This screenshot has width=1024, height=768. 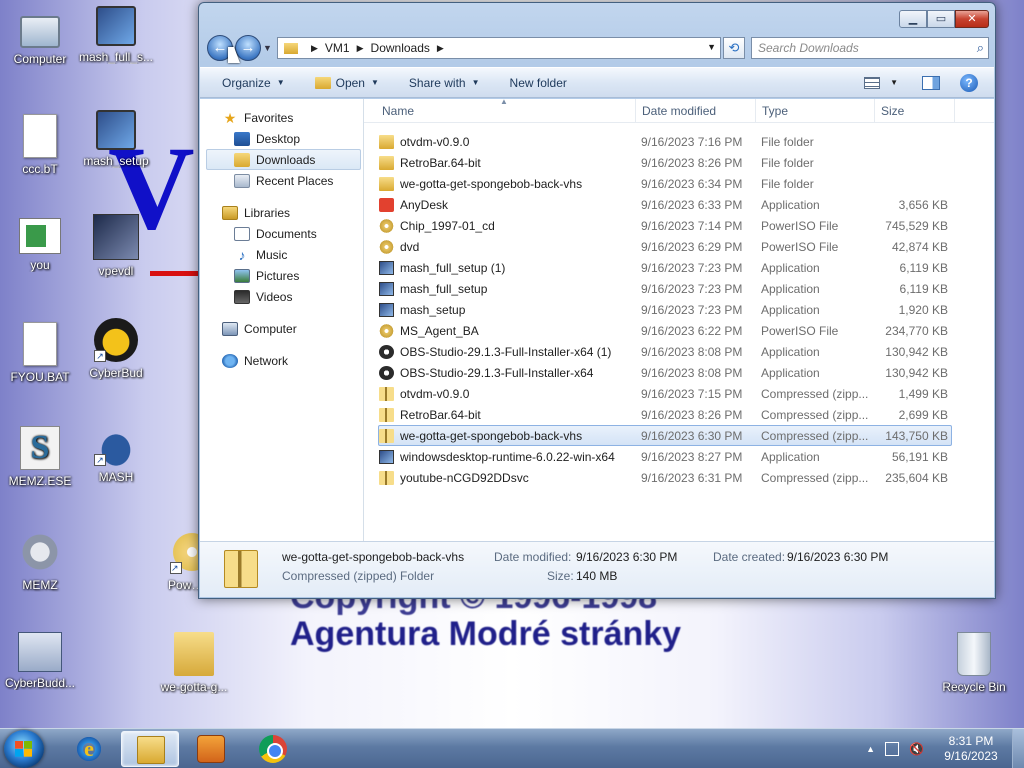 What do you see at coordinates (931, 82) in the screenshot?
I see `preview-pane-icon` at bounding box center [931, 82].